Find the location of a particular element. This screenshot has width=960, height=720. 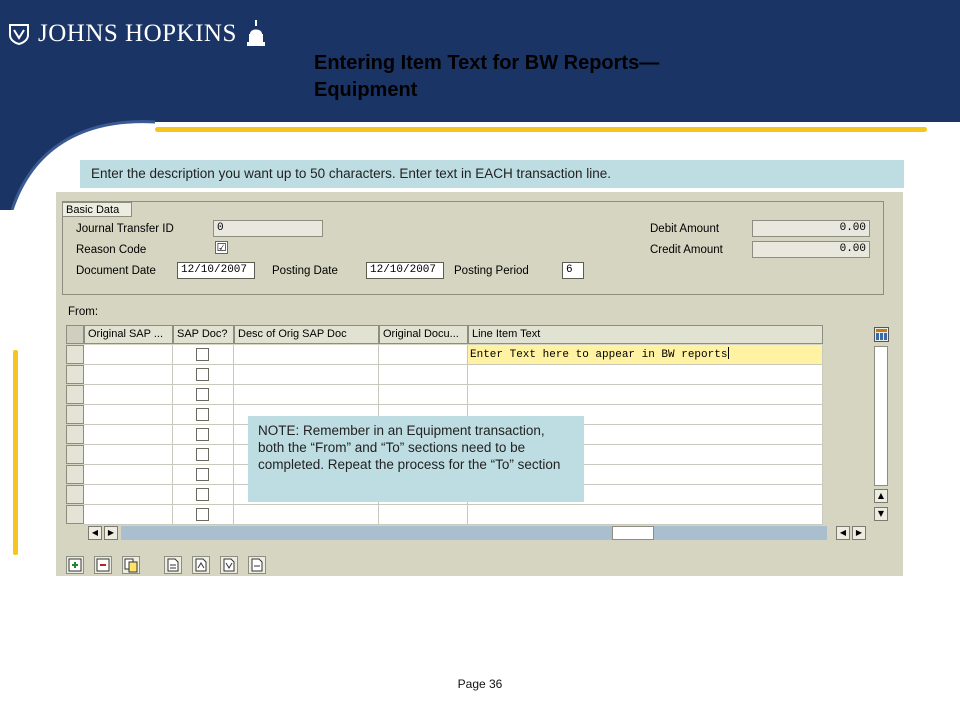

document-date-label: Document Date is located at coordinates (116, 271).